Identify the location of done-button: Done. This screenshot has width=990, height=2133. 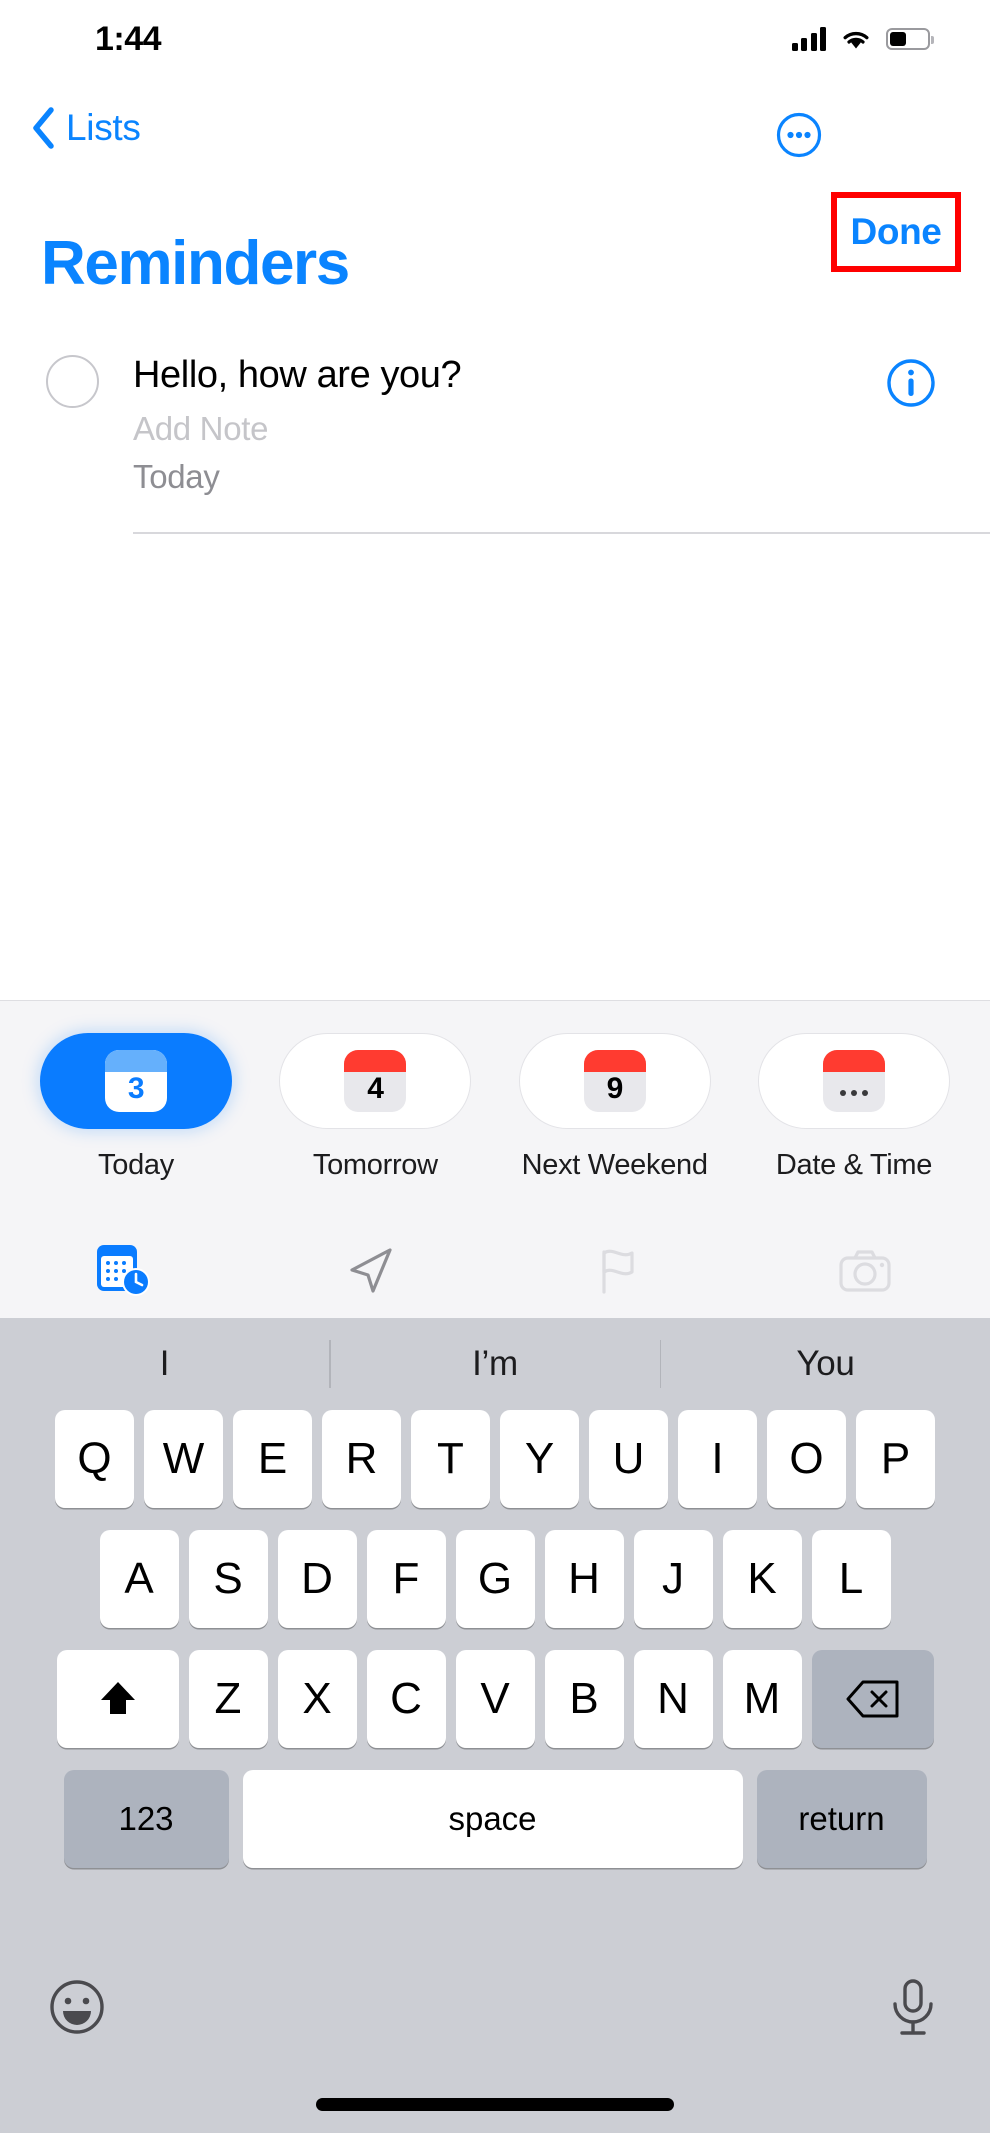
(896, 232).